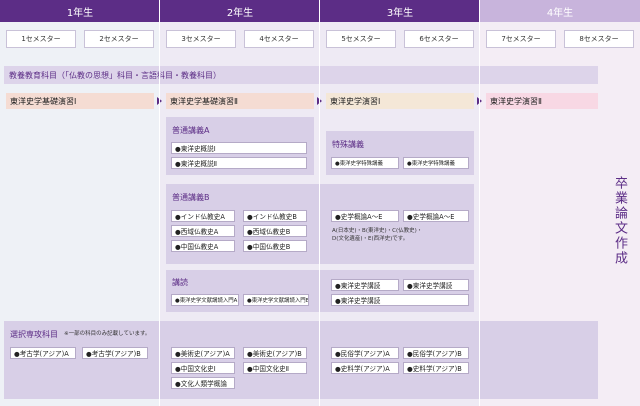 The width and height of the screenshot is (640, 406). Describe the element at coordinates (279, 39) in the screenshot. I see `semester-4: 4セメスター` at that location.